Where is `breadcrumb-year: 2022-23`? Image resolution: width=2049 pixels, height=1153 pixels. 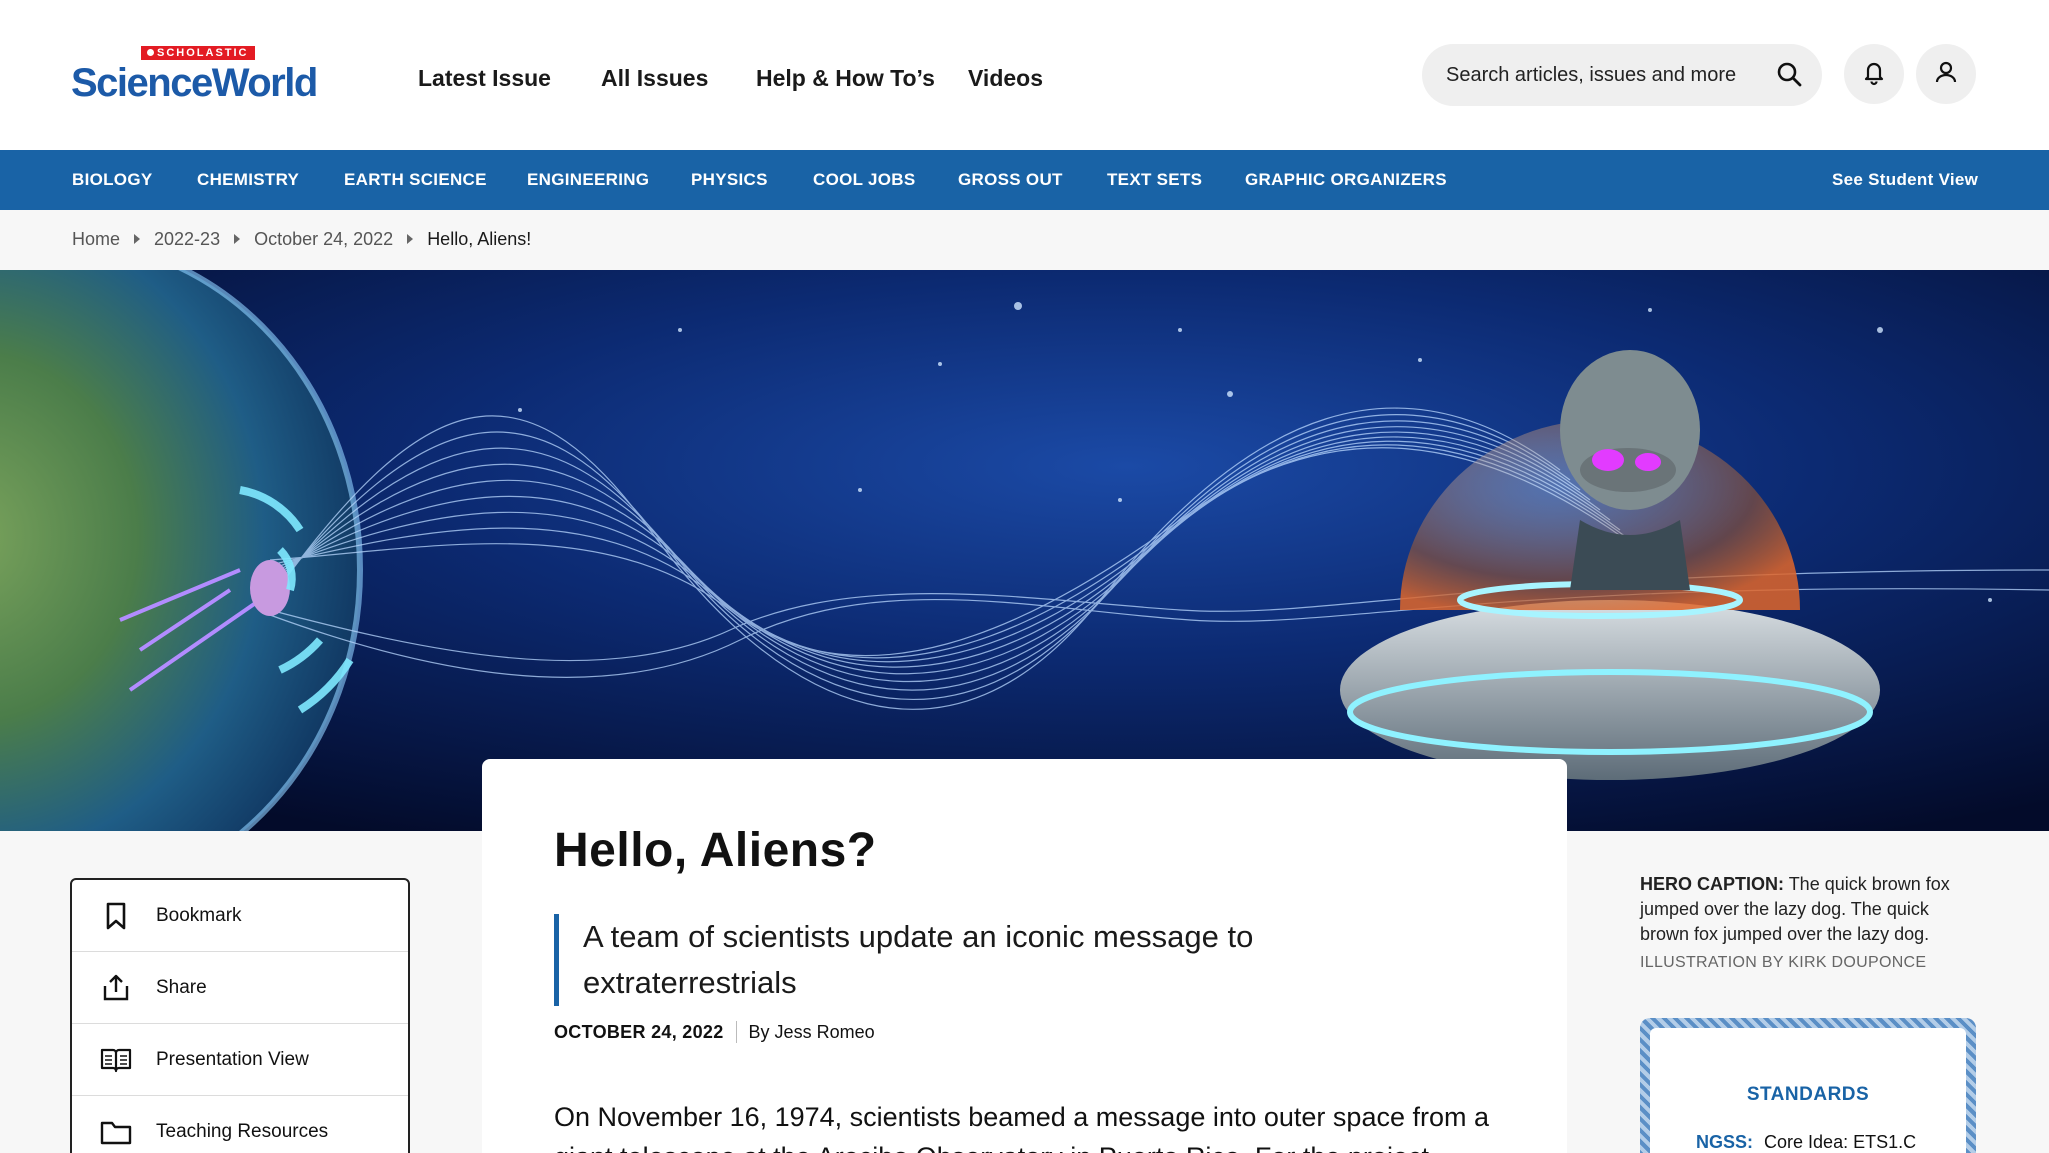 breadcrumb-year: 2022-23 is located at coordinates (187, 239).